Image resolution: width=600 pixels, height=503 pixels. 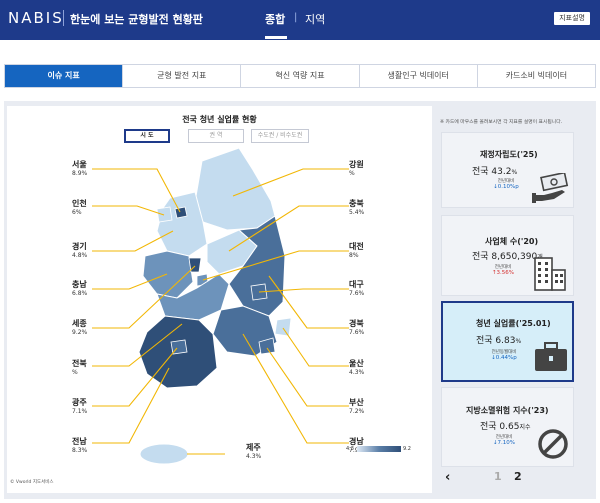 What do you see at coordinates (536, 76) in the screenshot?
I see `tab-card-spending: 카드소비 빅데이터` at bounding box center [536, 76].